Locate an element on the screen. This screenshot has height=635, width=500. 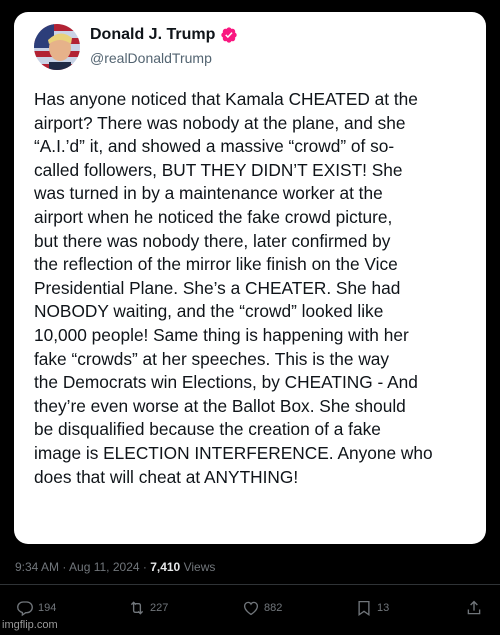
watermark: imgflip.com is located at coordinates (30, 625).